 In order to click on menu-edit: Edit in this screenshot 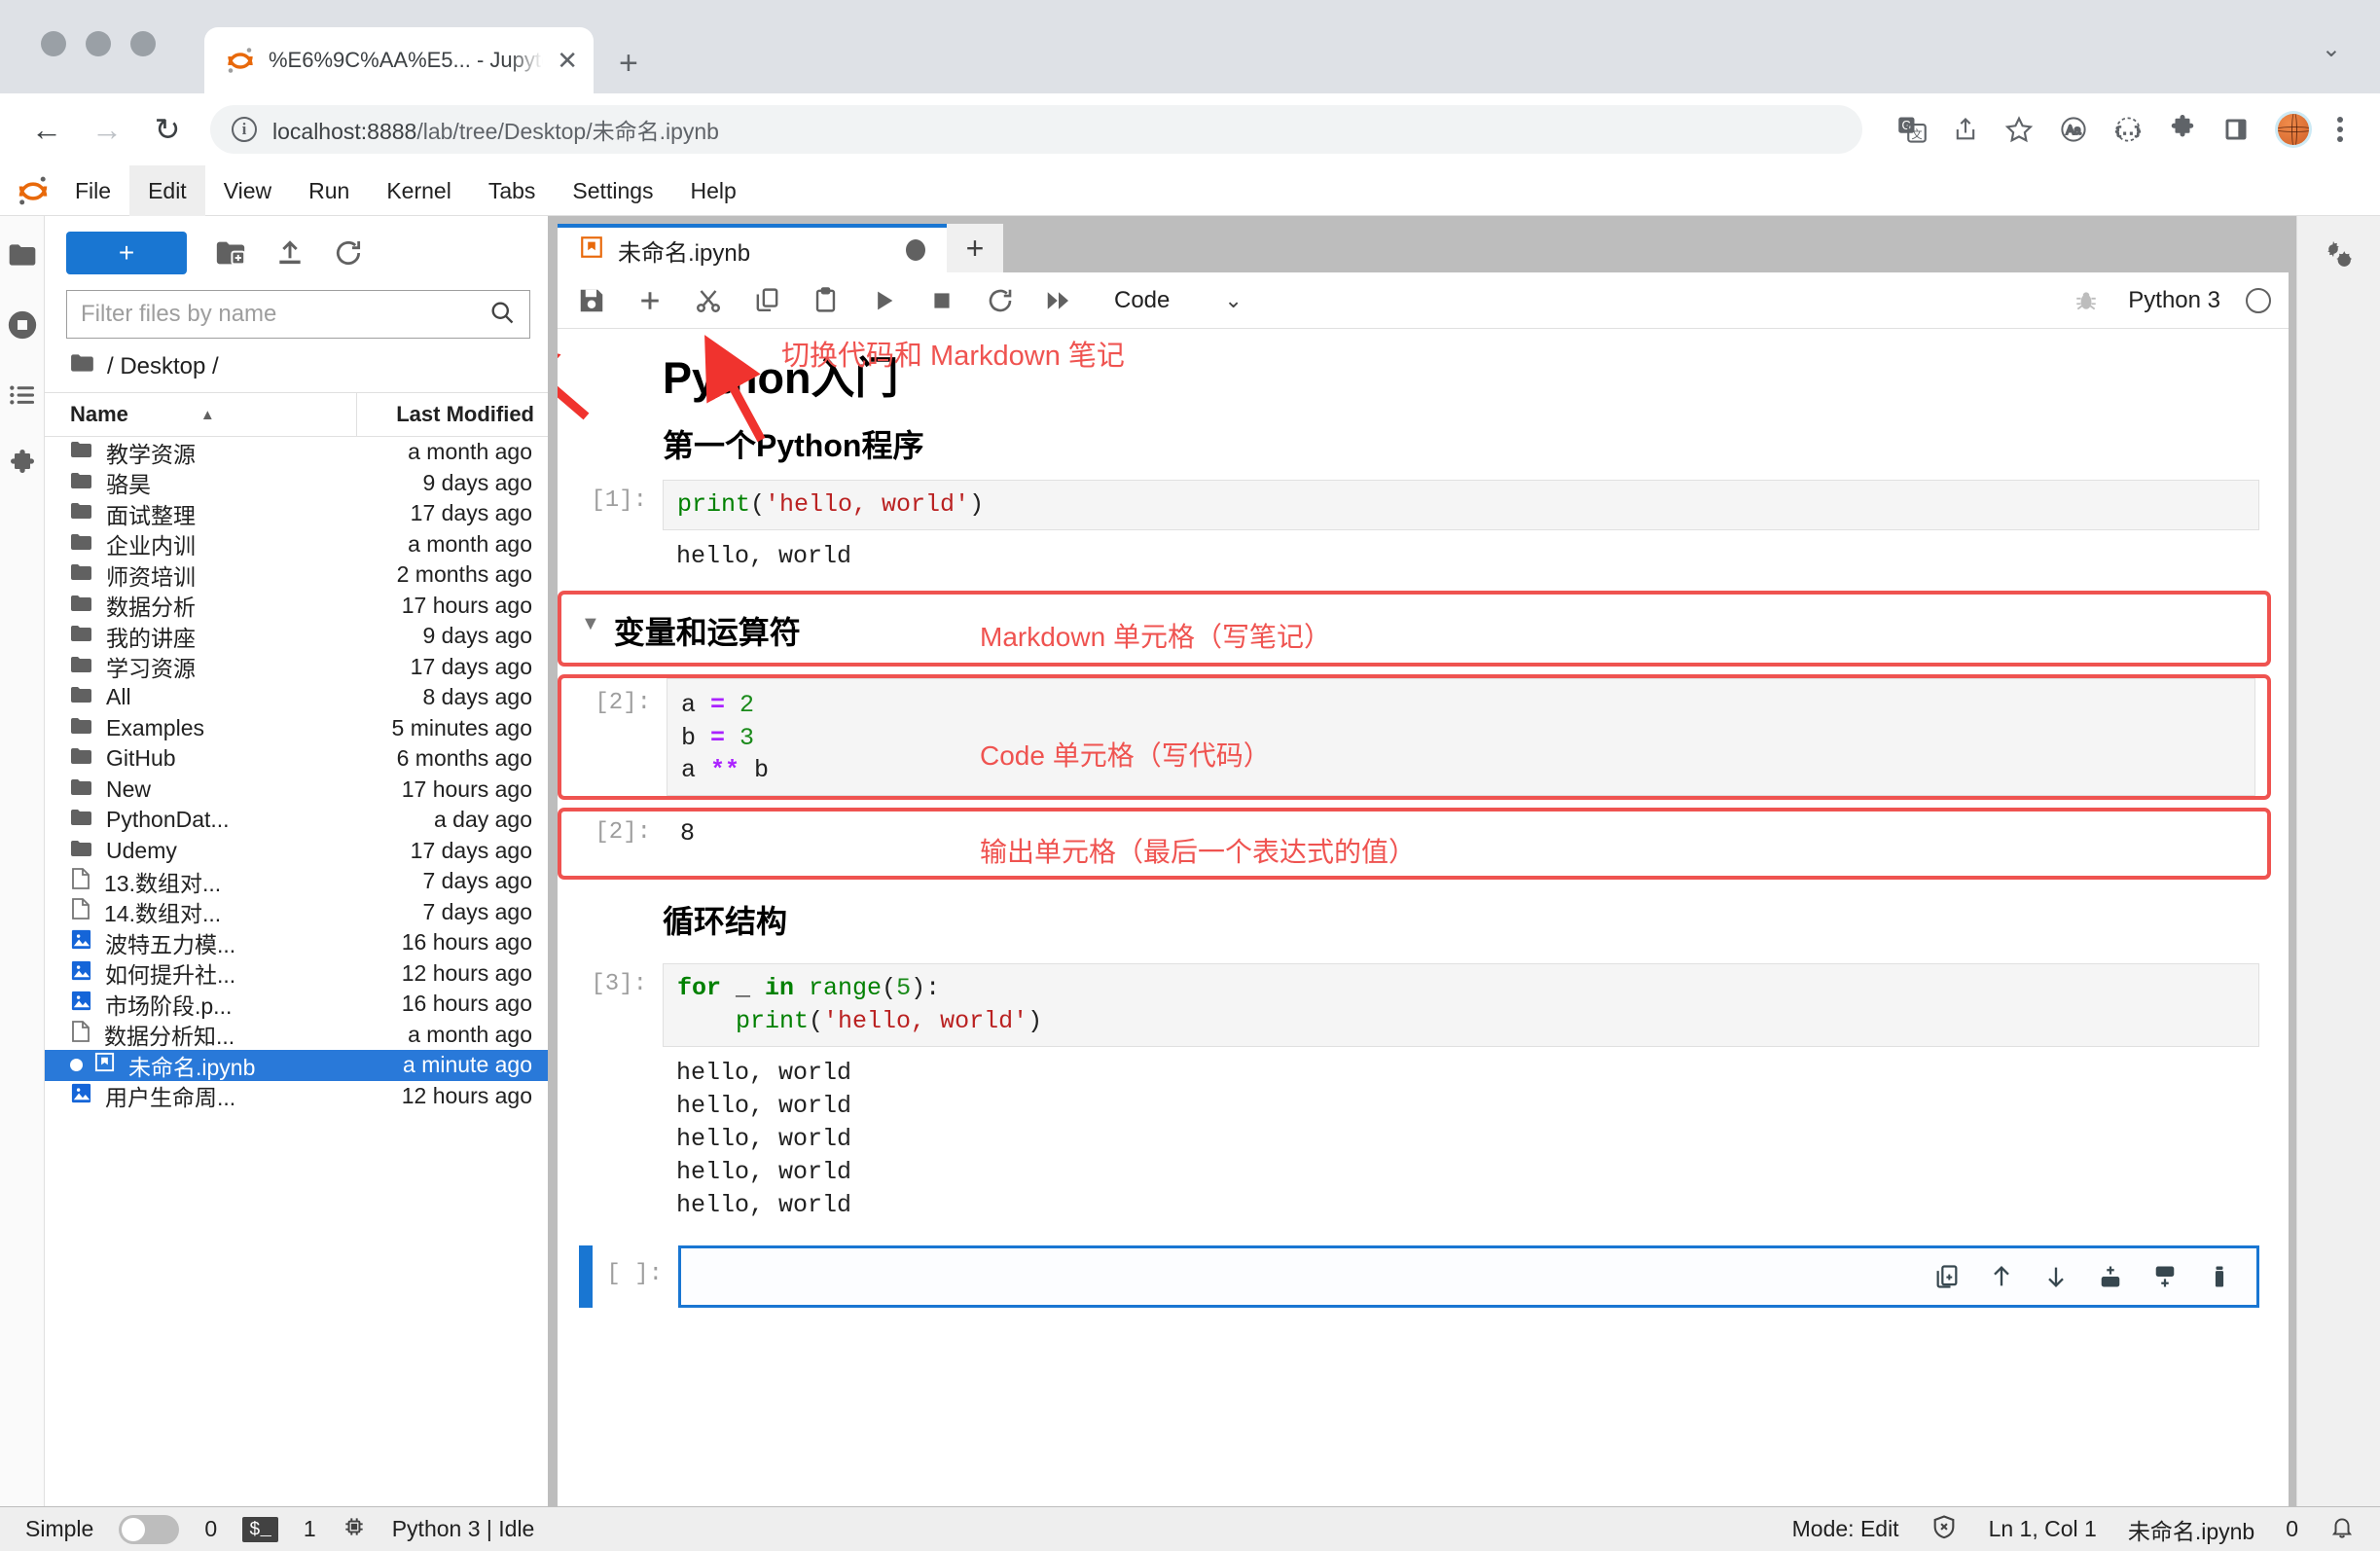, I will do `click(167, 190)`.